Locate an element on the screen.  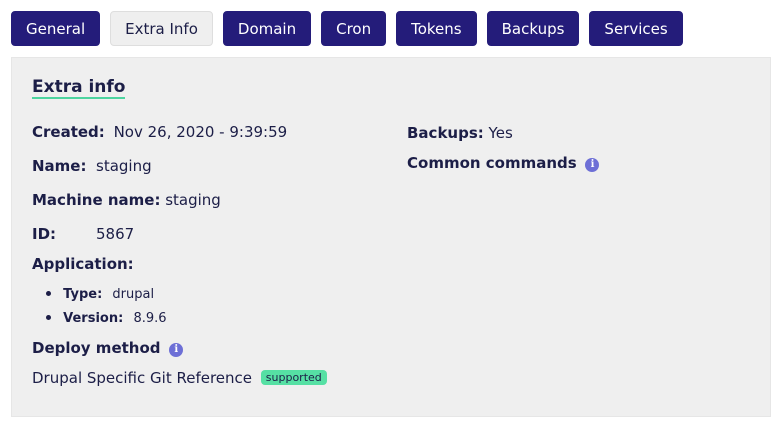
application-label: Application: is located at coordinates (83, 264).